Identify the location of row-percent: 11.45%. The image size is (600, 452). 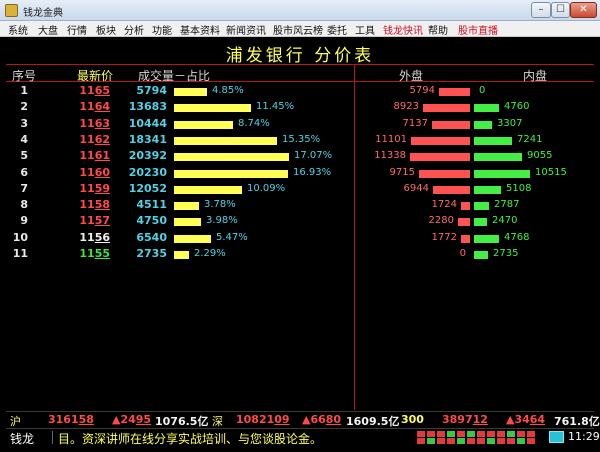
(275, 107).